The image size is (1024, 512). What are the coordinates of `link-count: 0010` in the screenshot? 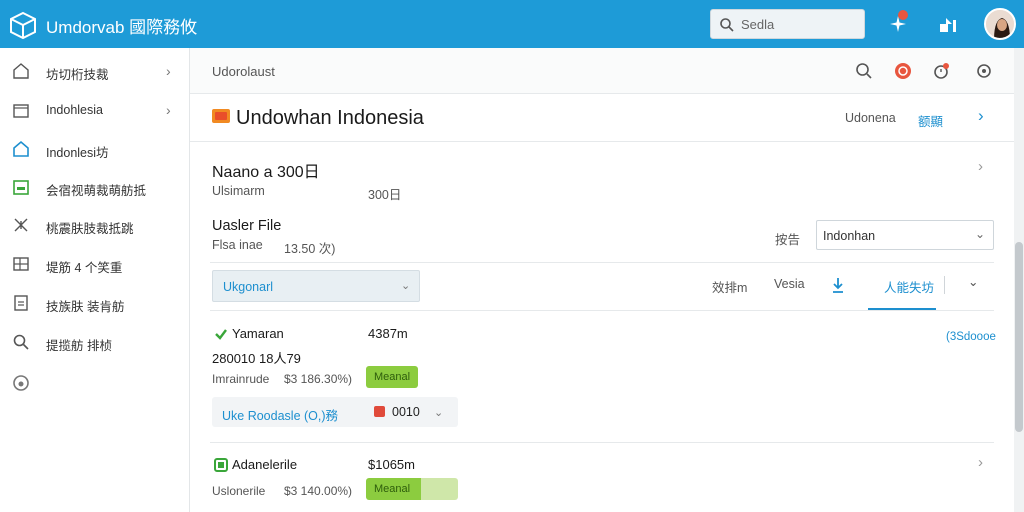 It's located at (406, 412).